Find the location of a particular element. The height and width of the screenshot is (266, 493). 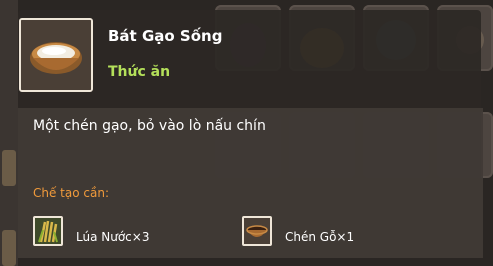

wooden-bowl-icon is located at coordinates (257, 231).